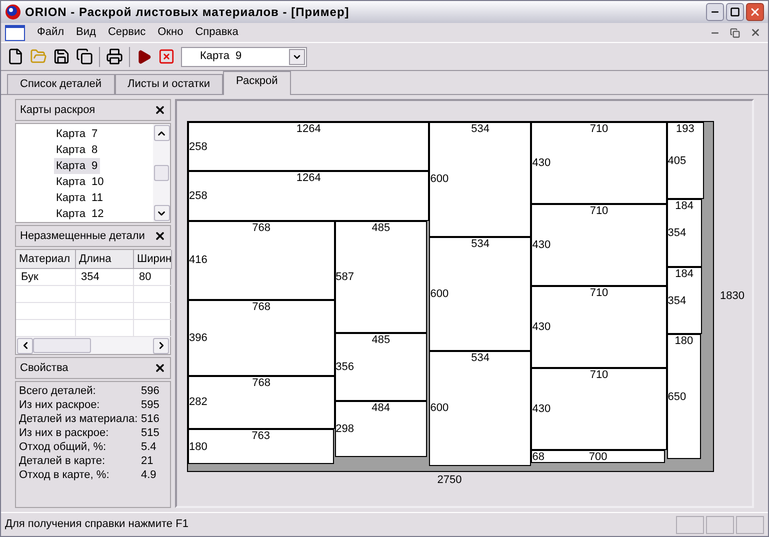 This screenshot has width=769, height=537. Describe the element at coordinates (598, 457) in the screenshot. I see `dimension-label: 700` at that location.